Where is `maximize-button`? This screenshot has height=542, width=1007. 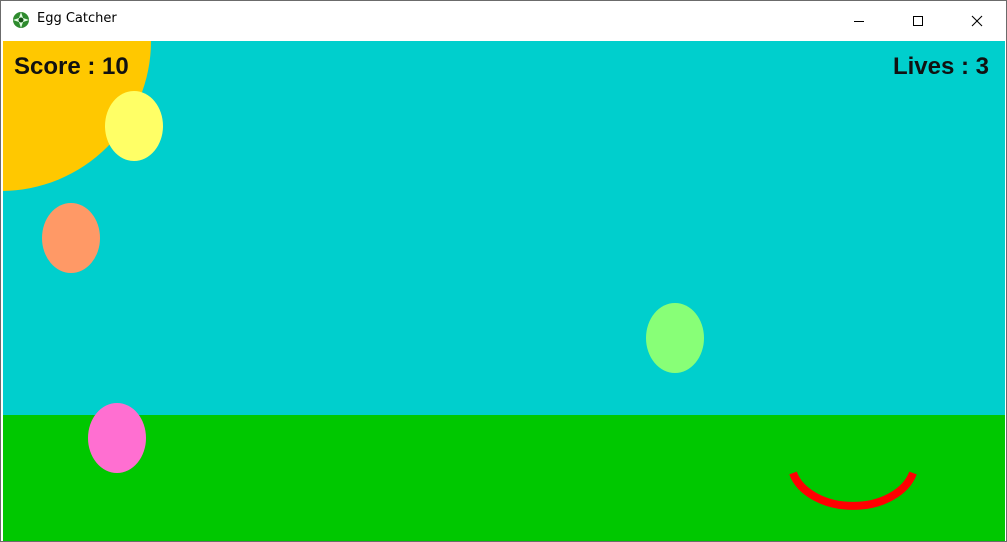
maximize-button is located at coordinates (918, 20).